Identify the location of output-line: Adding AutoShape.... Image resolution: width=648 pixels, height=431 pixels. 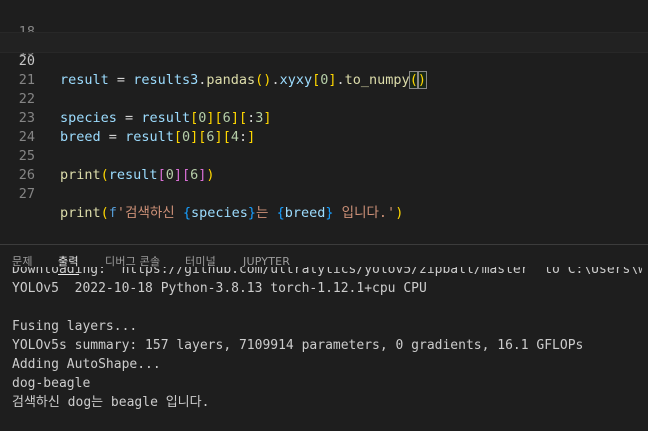
(86, 364).